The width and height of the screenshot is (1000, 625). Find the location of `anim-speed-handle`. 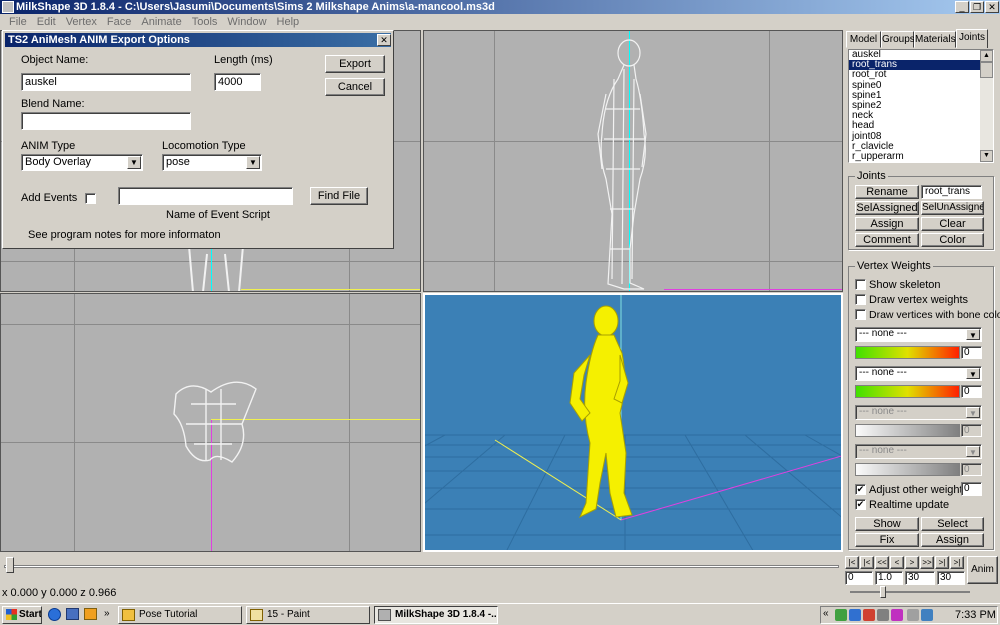

anim-speed-handle is located at coordinates (883, 592).